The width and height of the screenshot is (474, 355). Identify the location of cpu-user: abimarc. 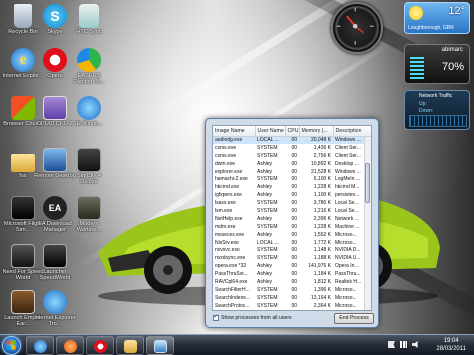
(452, 50).